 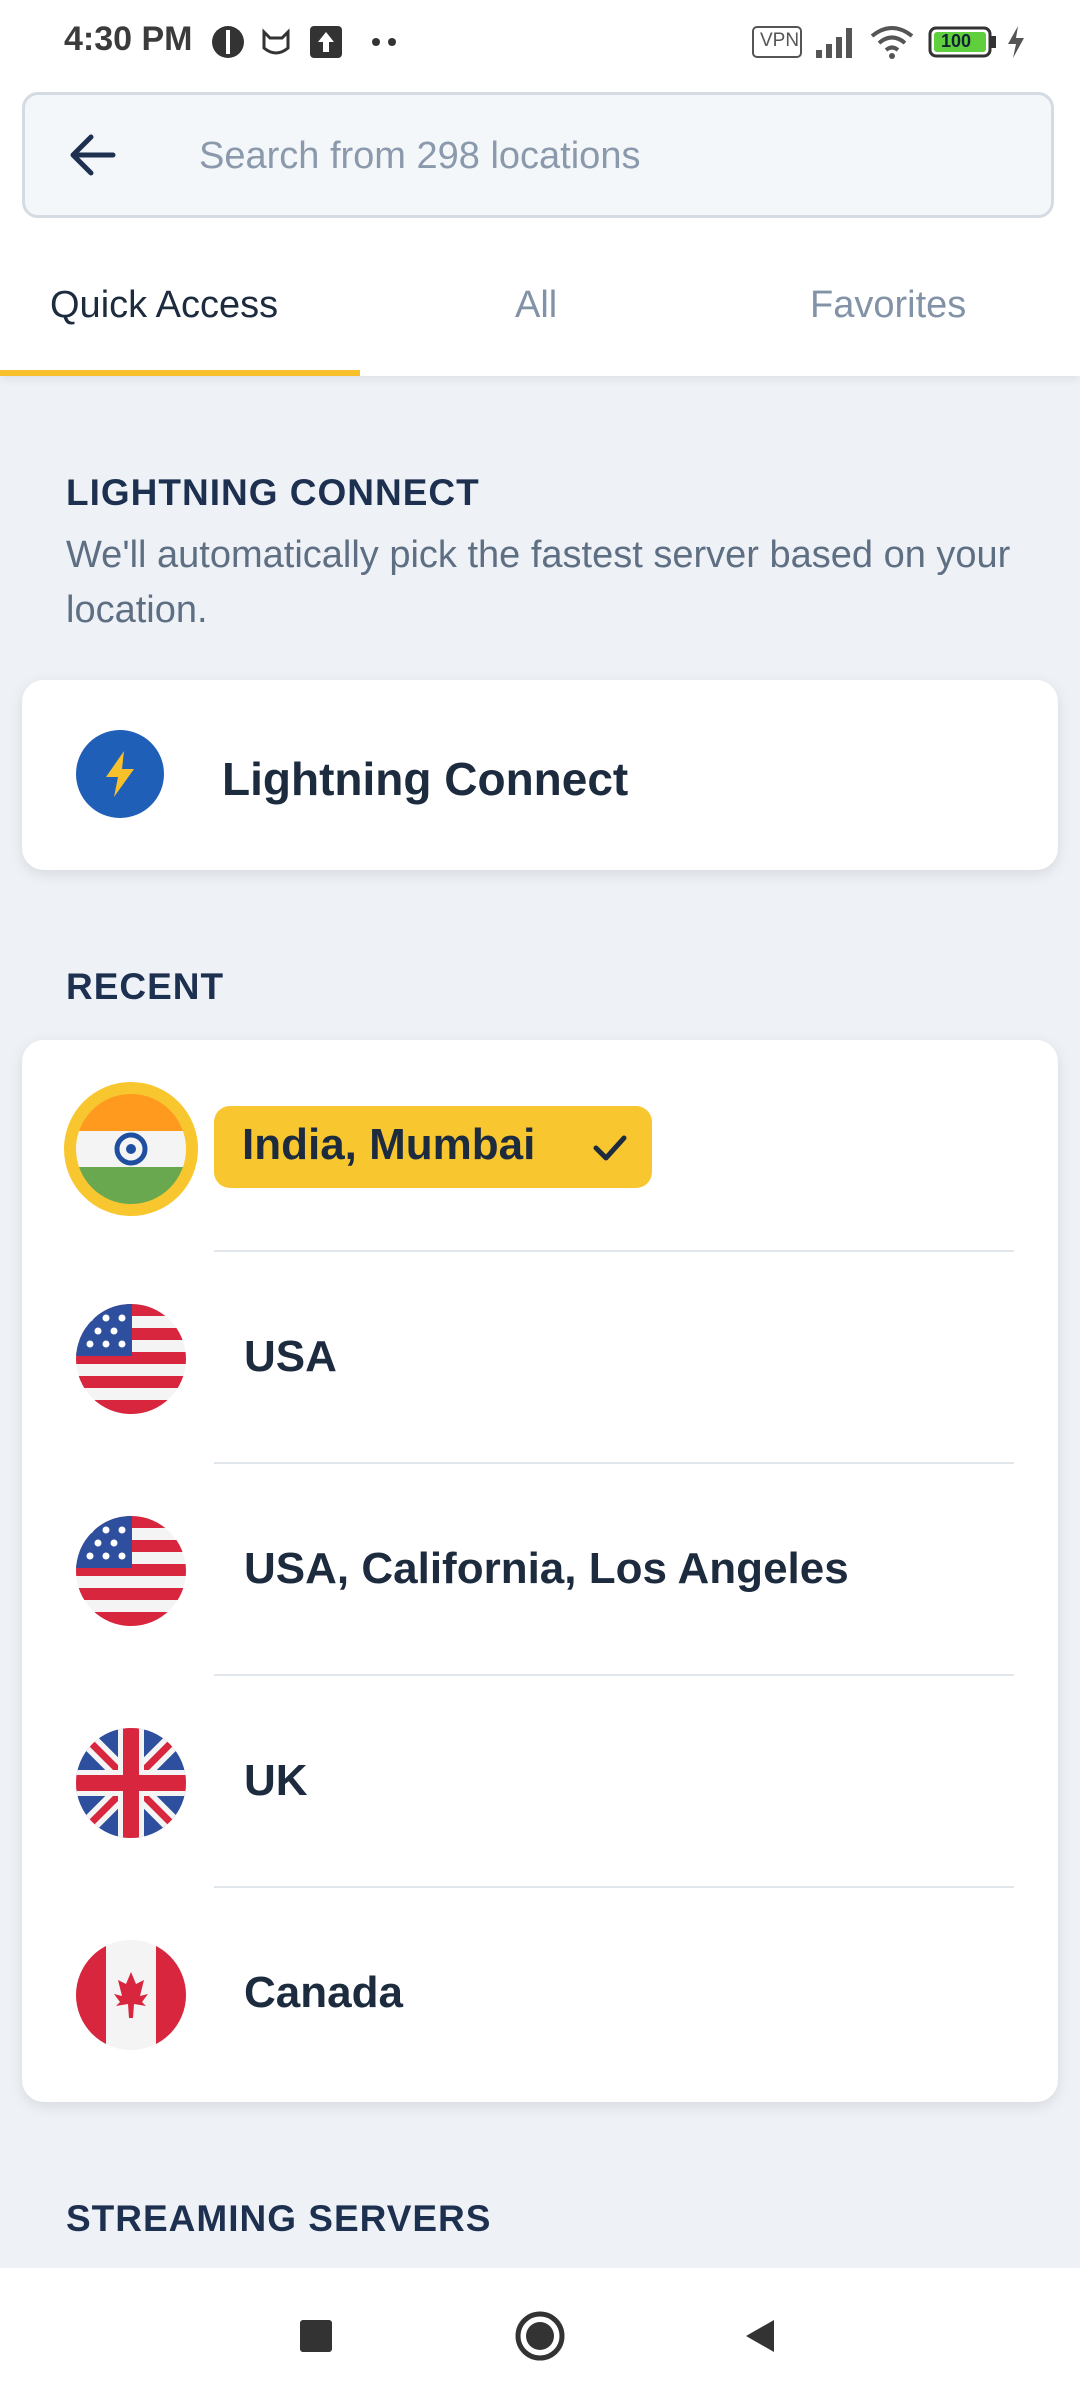 What do you see at coordinates (290, 1356) in the screenshot?
I see `recent-item-label: USA` at bounding box center [290, 1356].